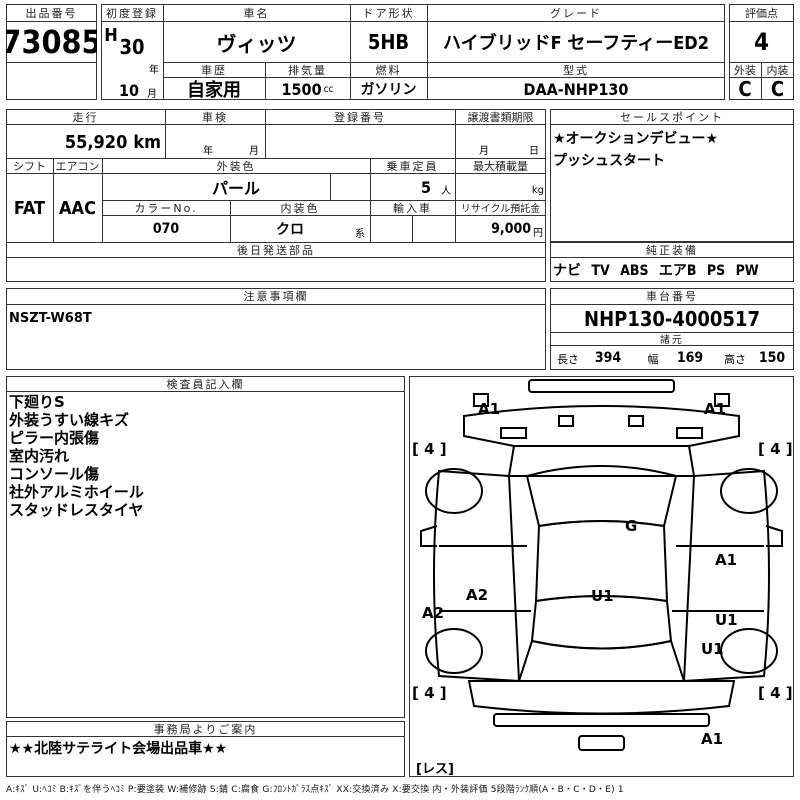 The image size is (800, 800). What do you see at coordinates (429, 449) in the screenshot?
I see `tire-tread-front-left: [ 4 ]` at bounding box center [429, 449].